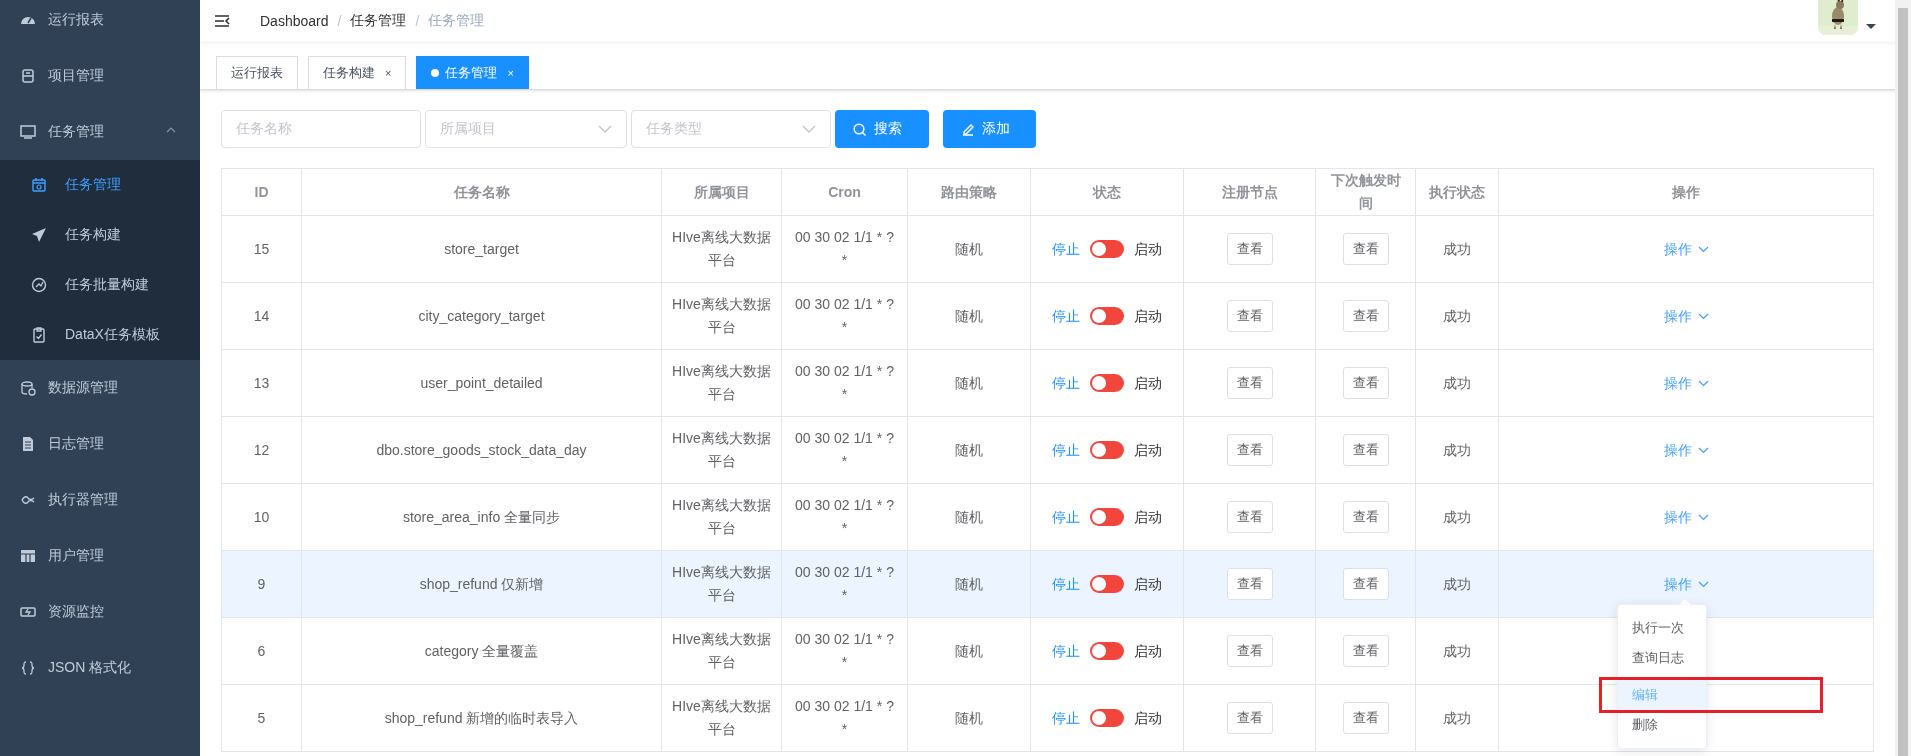 The height and width of the screenshot is (756, 1911). Describe the element at coordinates (261, 450) in the screenshot. I see `table-cell: 12` at that location.